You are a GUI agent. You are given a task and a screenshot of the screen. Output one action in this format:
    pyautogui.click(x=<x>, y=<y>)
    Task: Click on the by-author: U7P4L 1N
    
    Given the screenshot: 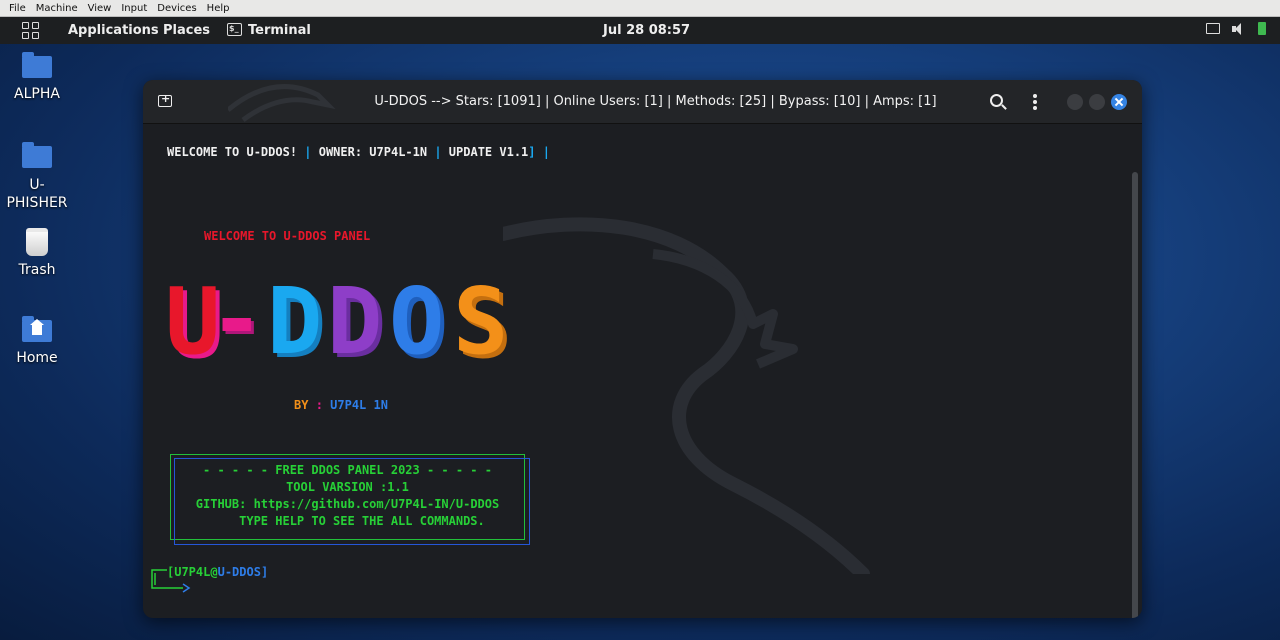 What is the action you would take?
    pyautogui.click(x=359, y=405)
    